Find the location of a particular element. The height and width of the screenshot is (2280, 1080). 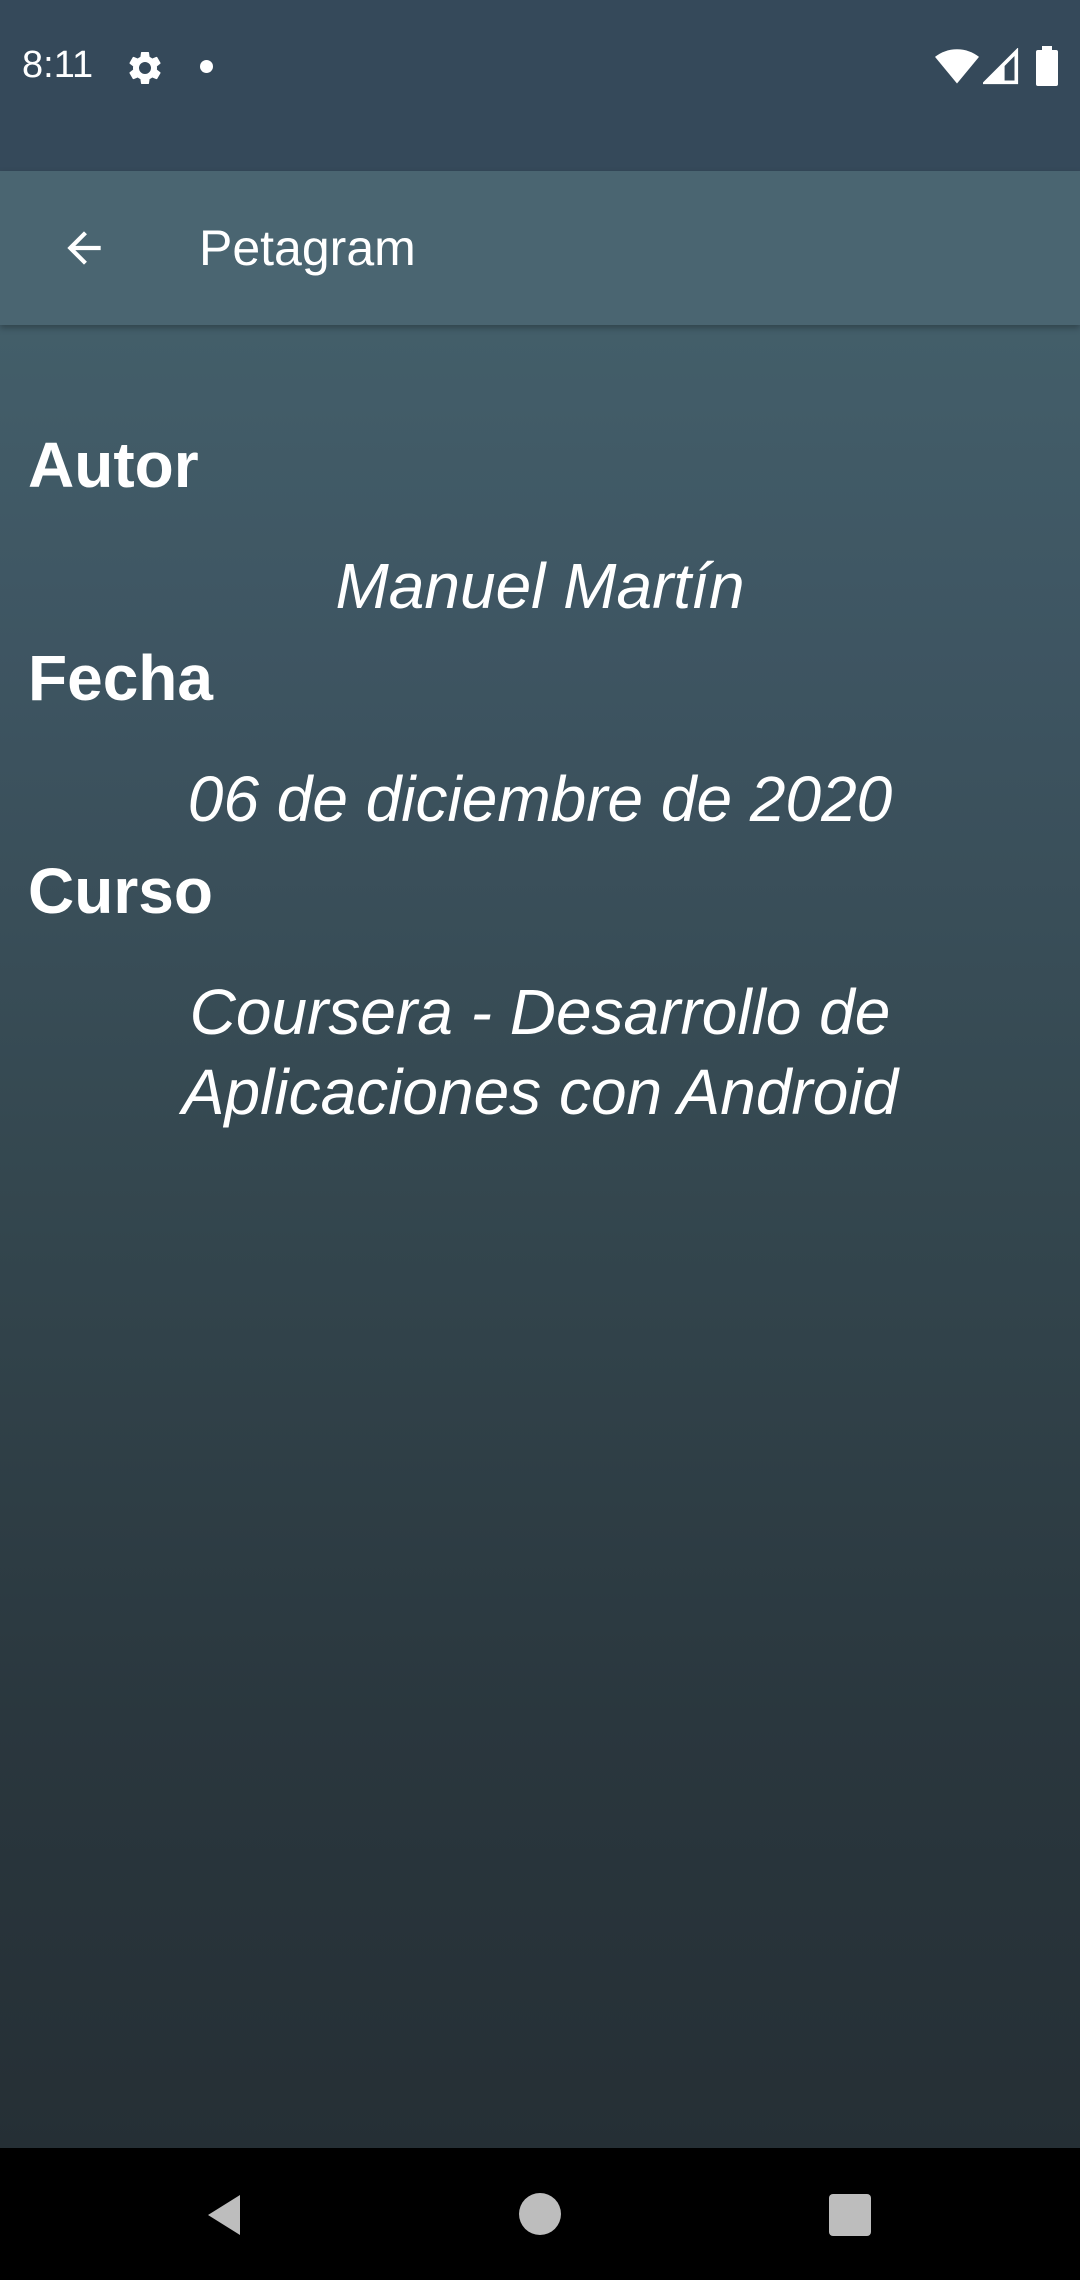

author-value: Manuel Martín is located at coordinates (540, 586).